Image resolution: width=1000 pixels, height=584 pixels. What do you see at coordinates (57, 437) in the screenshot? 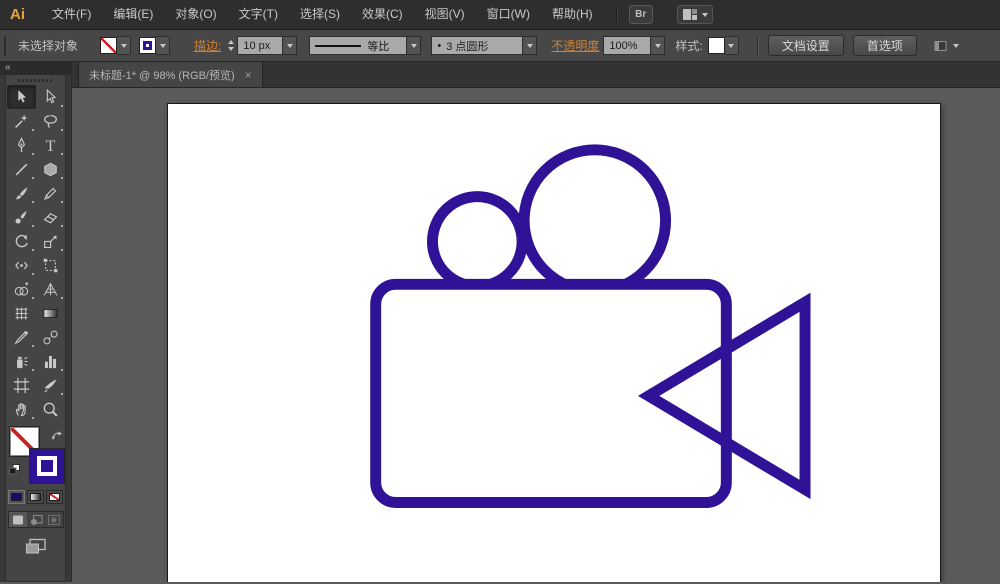
I see `swap-fill-stroke-icon` at bounding box center [57, 437].